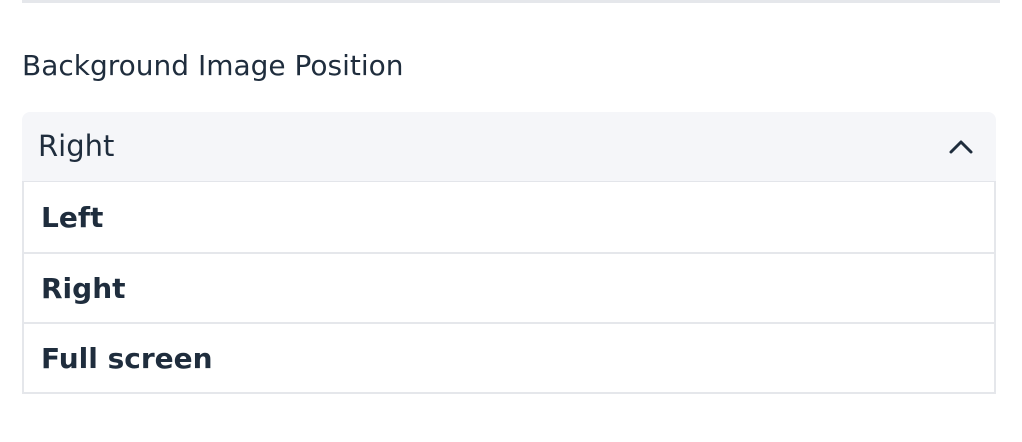 Image resolution: width=1022 pixels, height=442 pixels. Describe the element at coordinates (76, 146) in the screenshot. I see `selected-value: Right` at that location.